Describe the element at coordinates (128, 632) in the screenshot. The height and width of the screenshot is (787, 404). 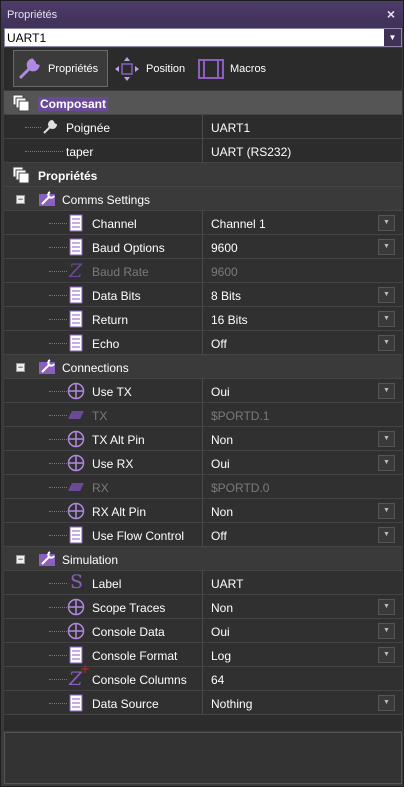
I see `property-name: Console Data` at that location.